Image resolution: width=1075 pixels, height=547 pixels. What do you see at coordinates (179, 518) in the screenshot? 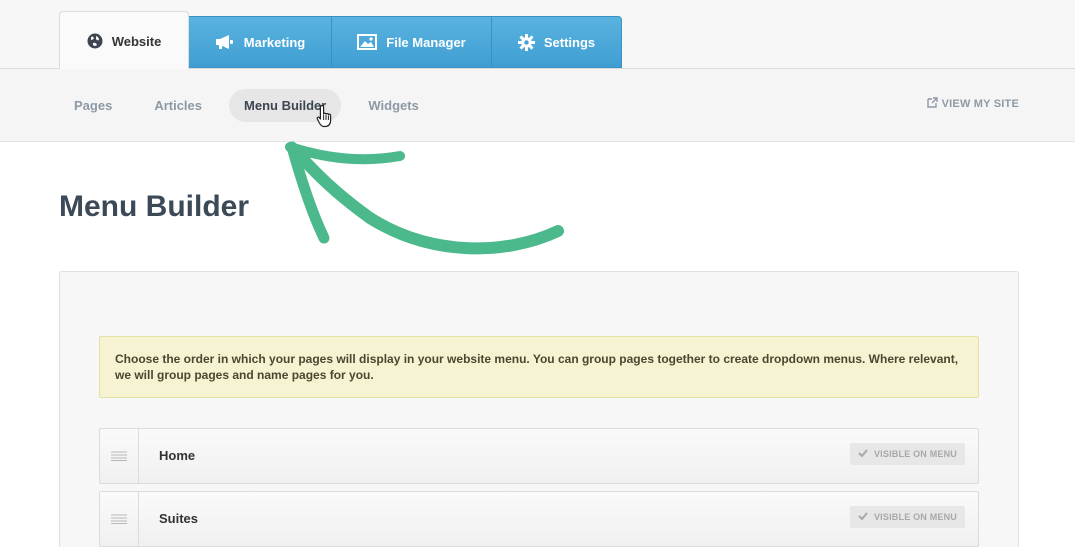
I see `menu-item-label: Suites` at bounding box center [179, 518].